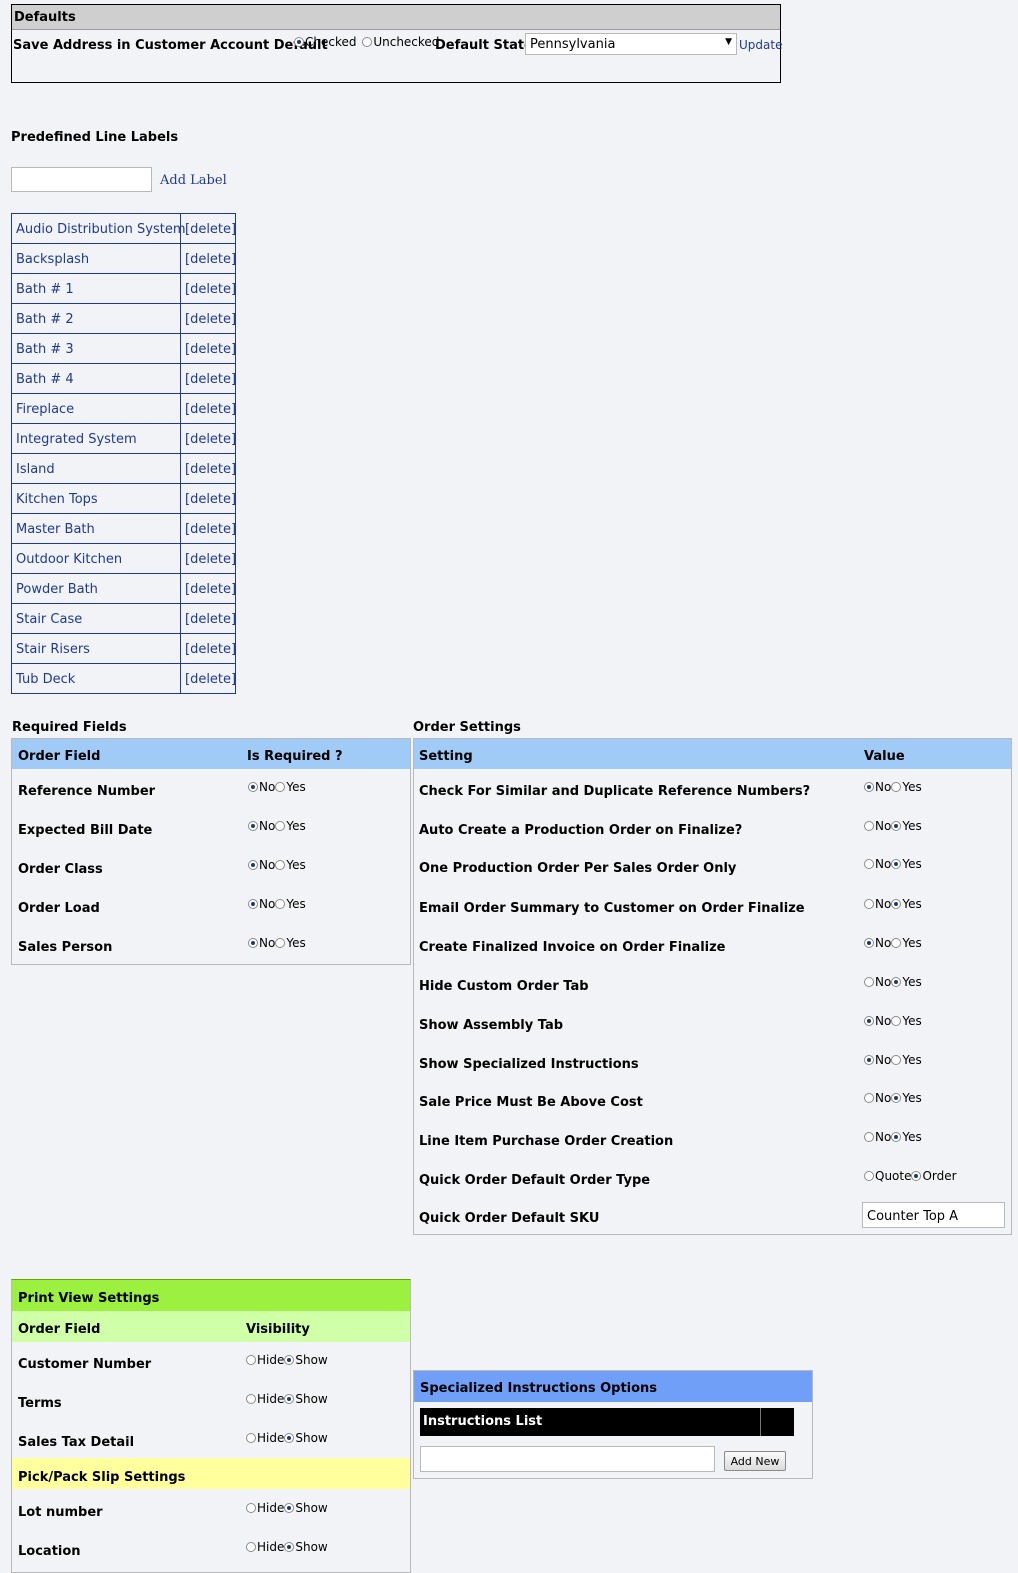  I want to click on label-link: Powder Bath, so click(57, 589).